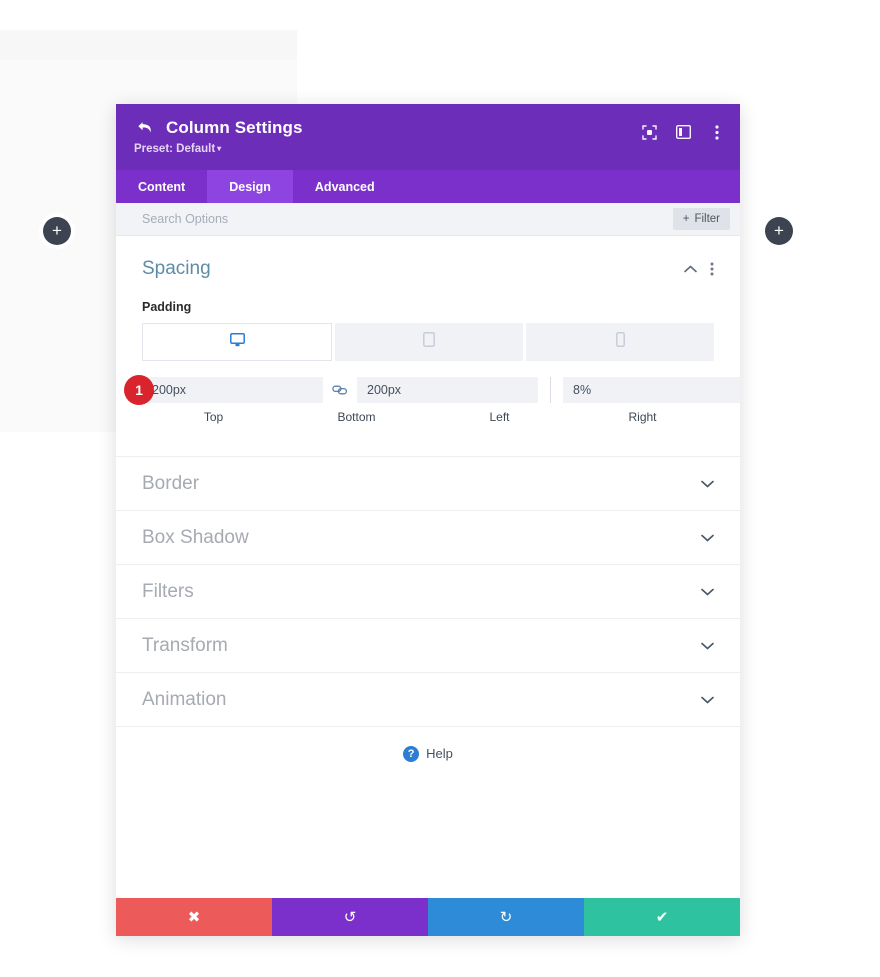 This screenshot has width=880, height=977. Describe the element at coordinates (447, 390) in the screenshot. I see `padding-bottom-input` at that location.